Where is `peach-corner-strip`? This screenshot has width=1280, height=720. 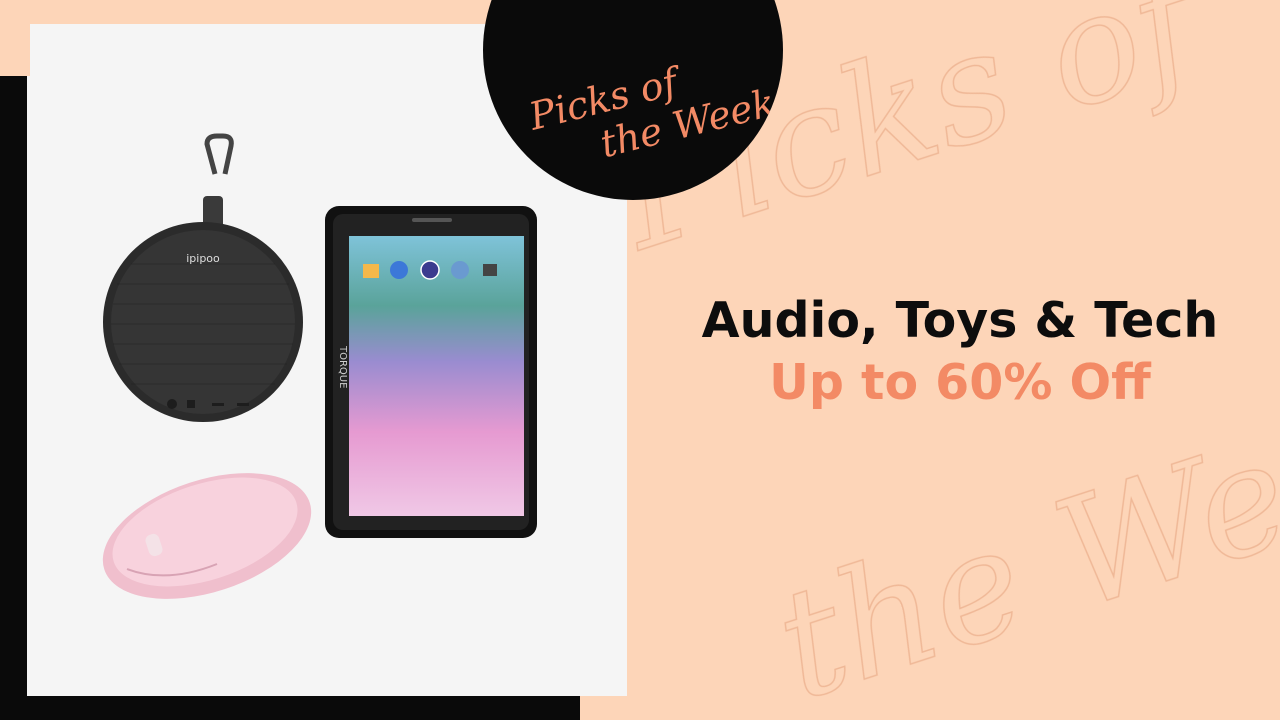
peach-corner-strip is located at coordinates (15, 38).